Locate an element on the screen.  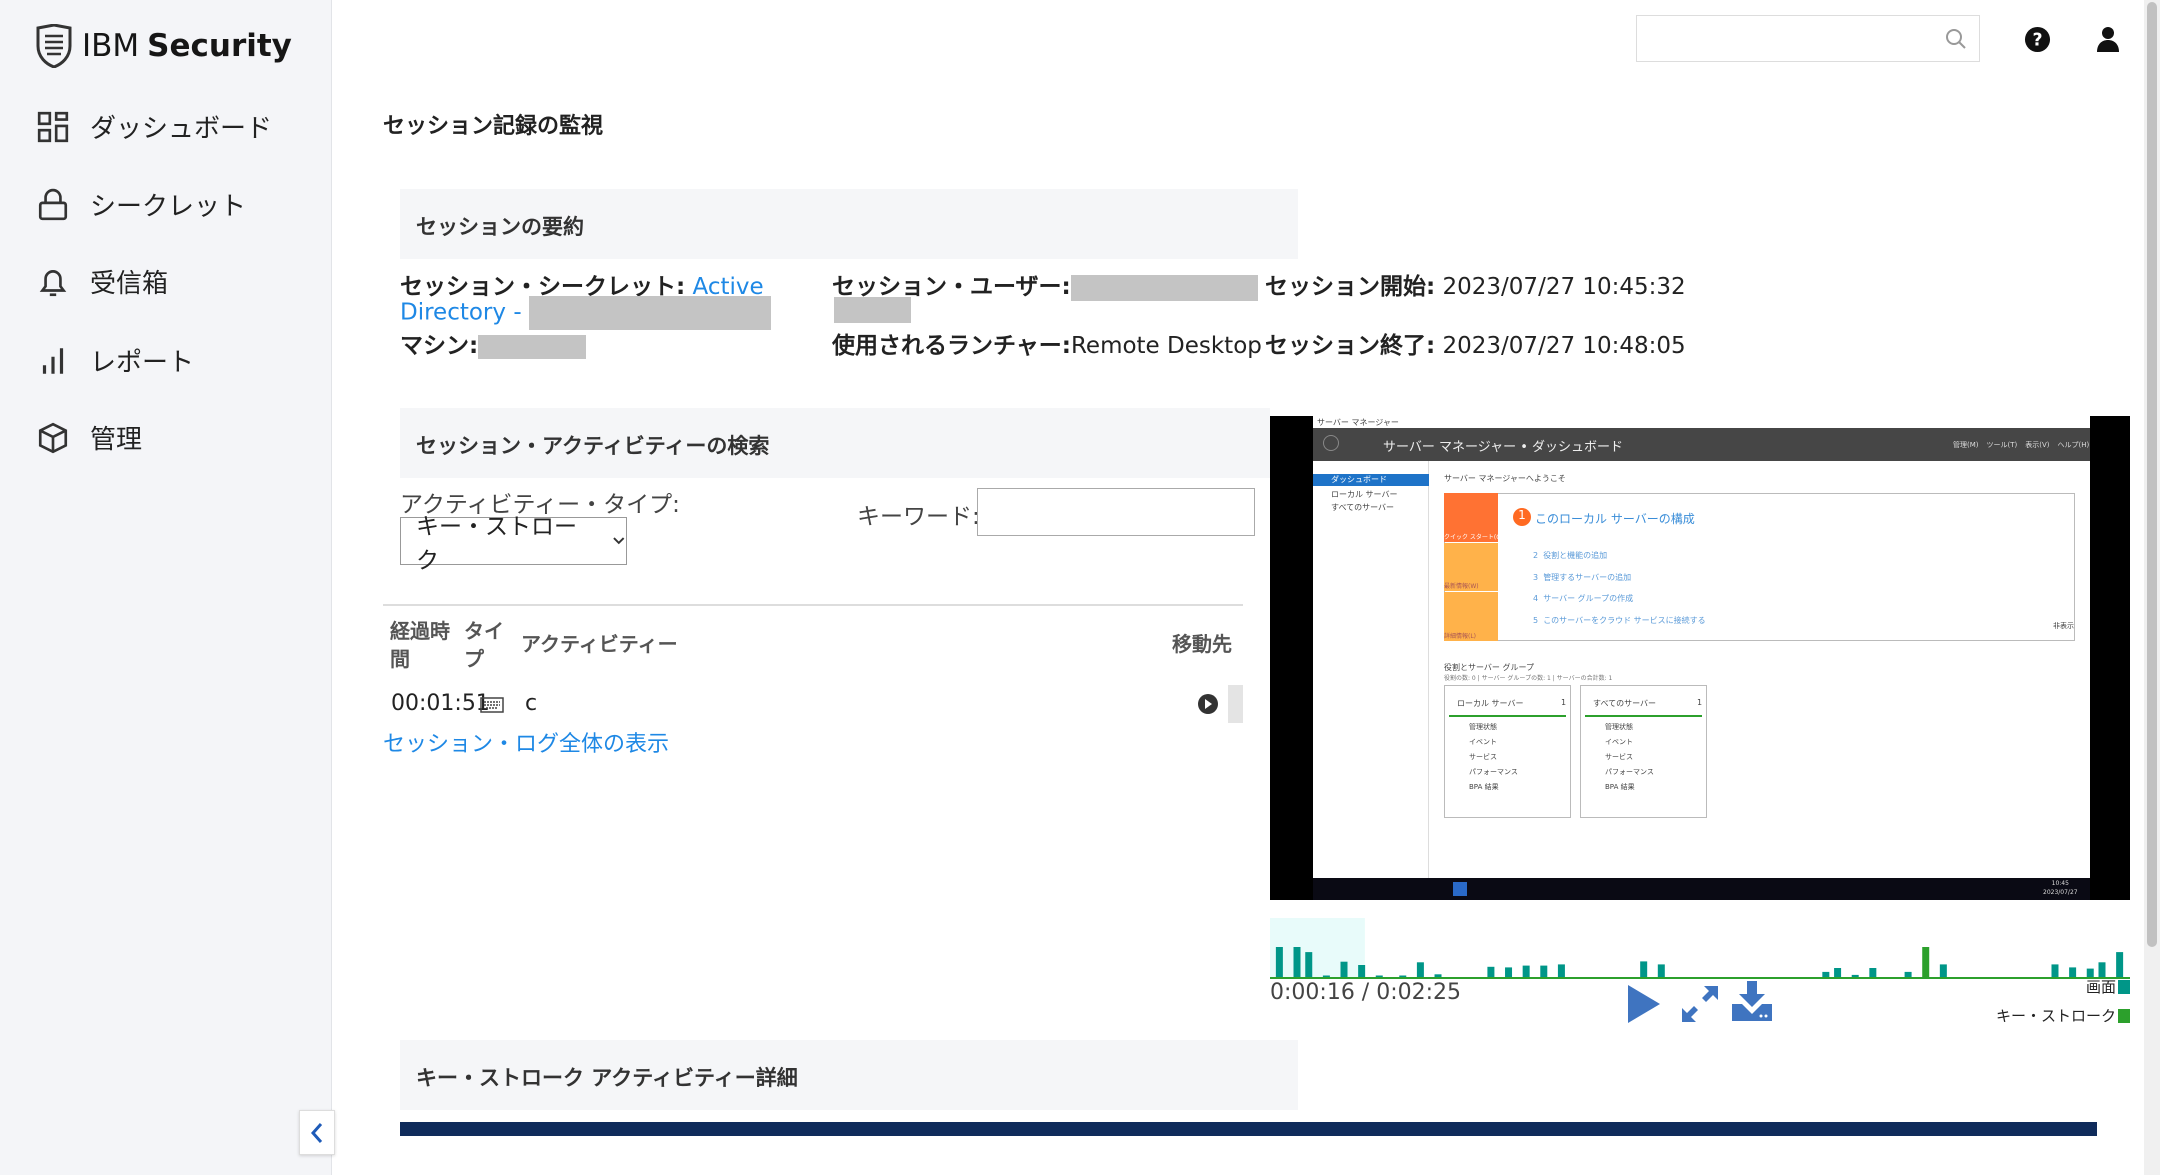
section-title: セッションの要約 is located at coordinates (500, 227).